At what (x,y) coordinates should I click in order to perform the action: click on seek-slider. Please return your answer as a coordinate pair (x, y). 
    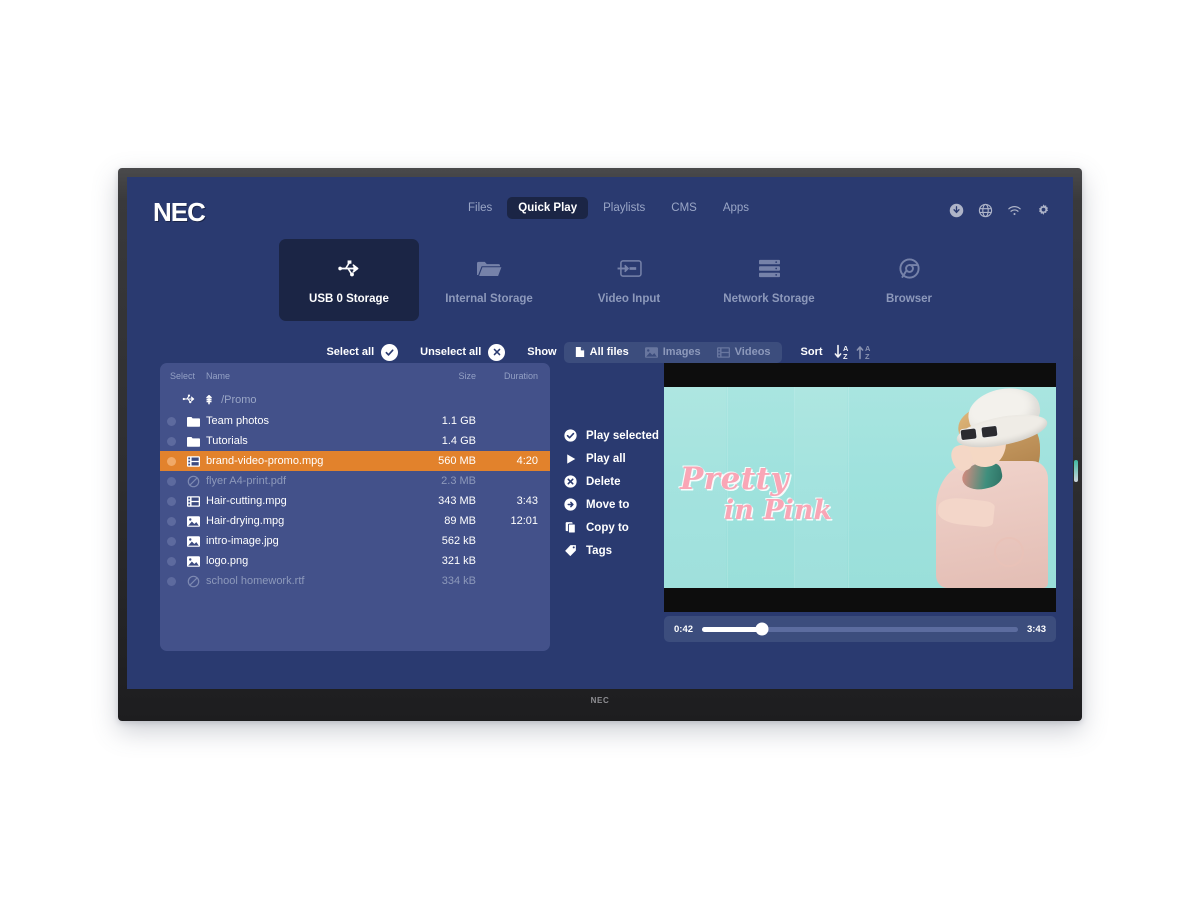
    Looking at the image, I should click on (860, 629).